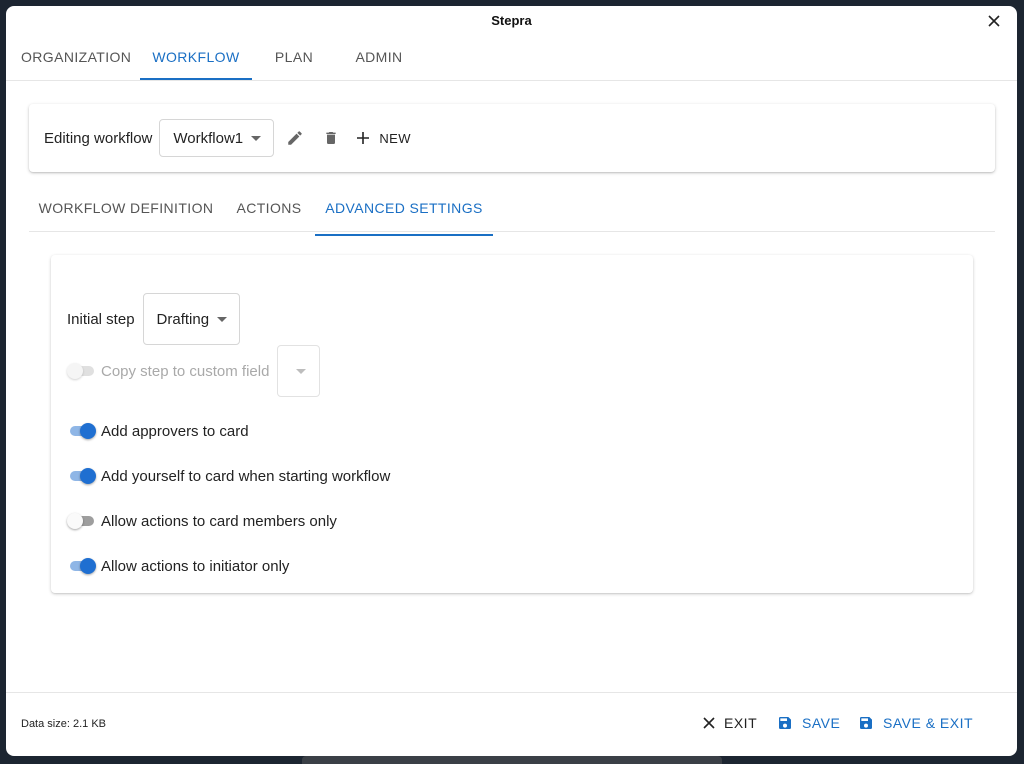 The width and height of the screenshot is (1024, 764). What do you see at coordinates (404, 214) in the screenshot?
I see `tab-advanced-settings: ADVANCED SETTINGS` at bounding box center [404, 214].